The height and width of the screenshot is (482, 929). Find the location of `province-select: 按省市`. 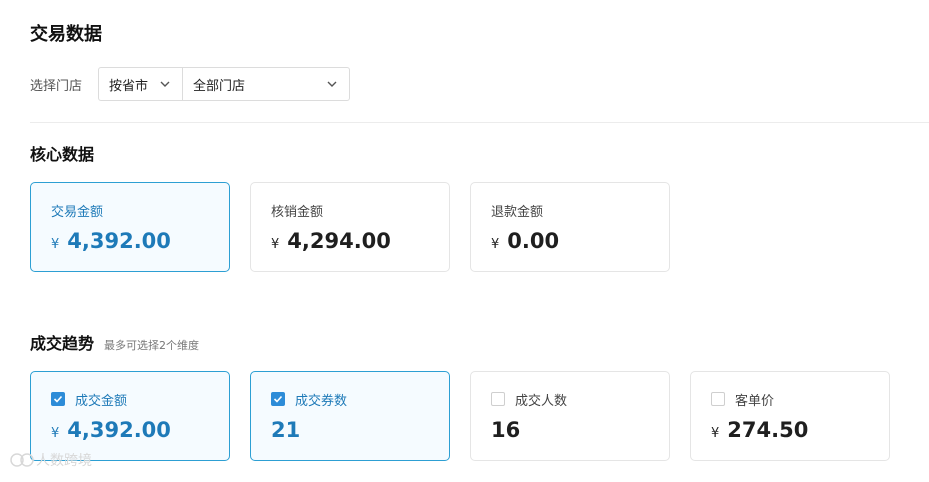

province-select: 按省市 is located at coordinates (141, 84).